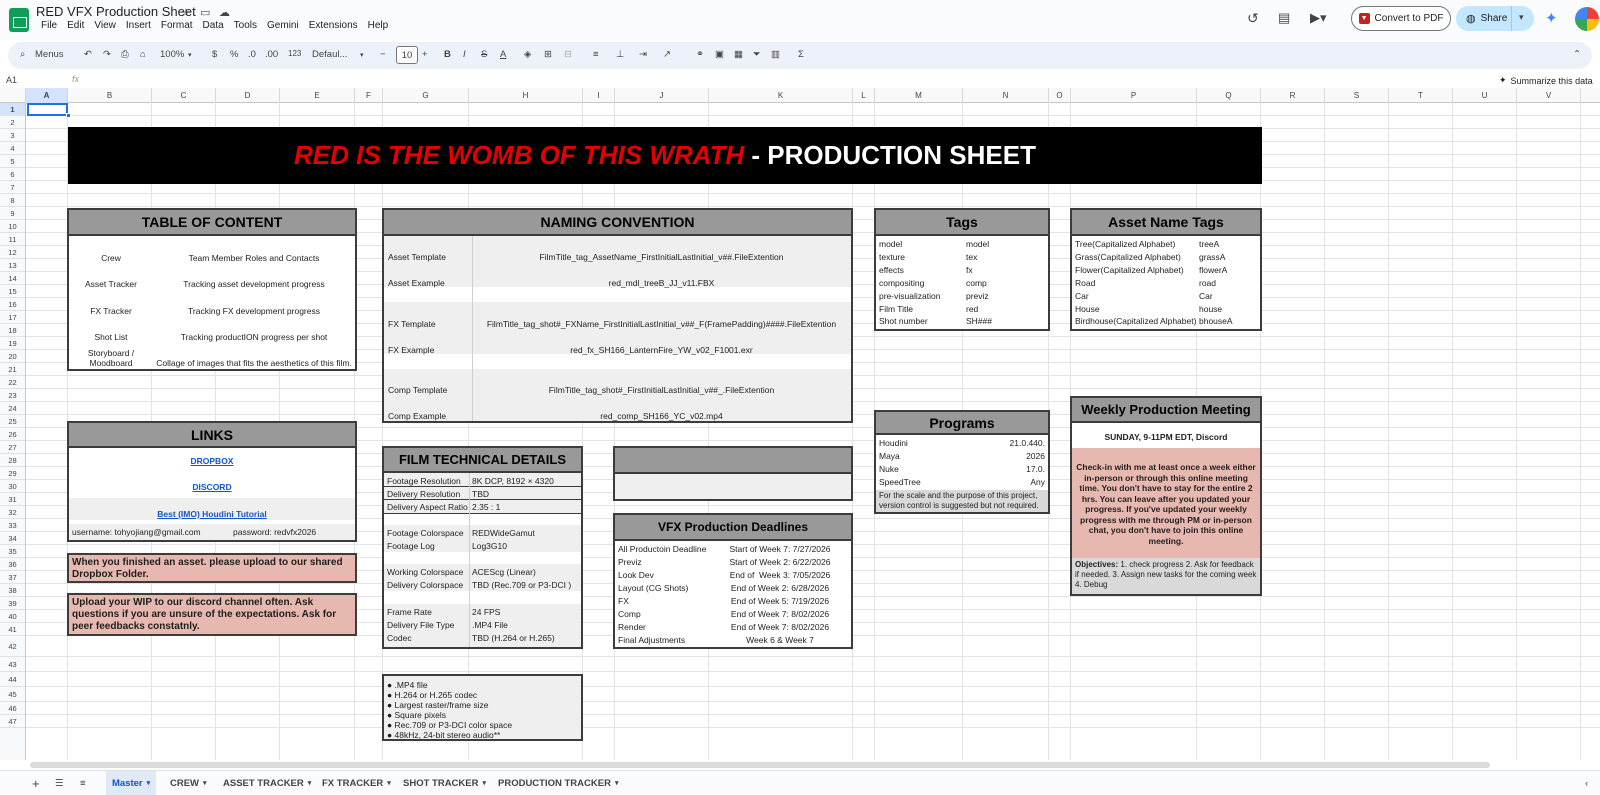 This screenshot has height=795, width=1600. I want to click on houdini-tutorial-link: Best (IMO) Houdini Tutorial, so click(211, 514).